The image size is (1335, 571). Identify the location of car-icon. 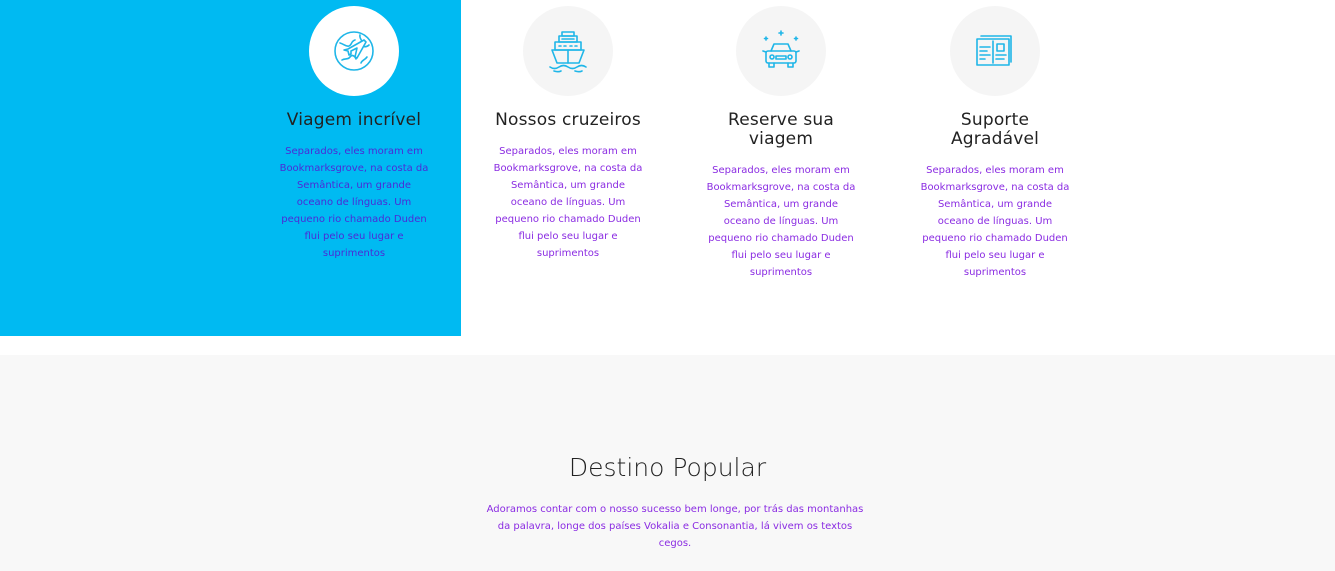
(781, 49).